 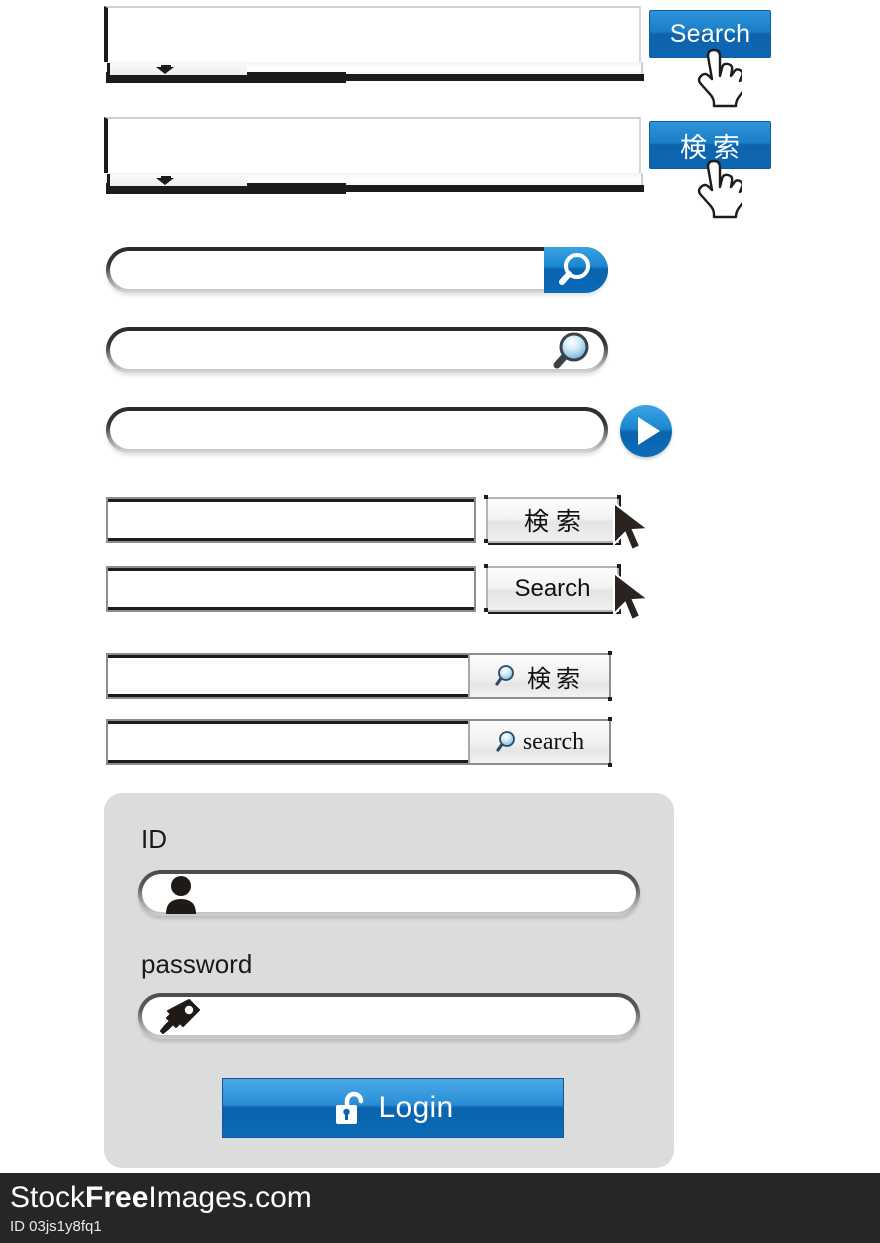 What do you see at coordinates (357, 430) in the screenshot?
I see `pill-search-input-play` at bounding box center [357, 430].